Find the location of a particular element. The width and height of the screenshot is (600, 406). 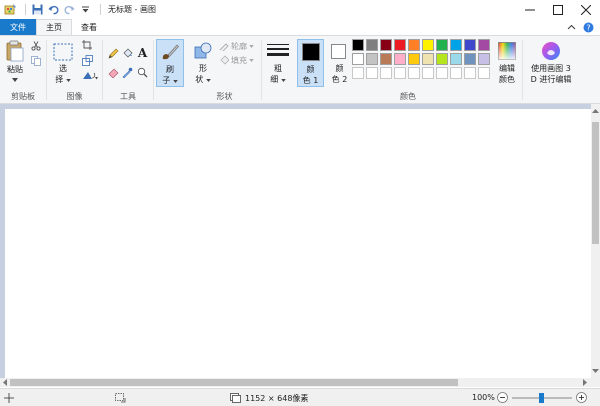

zoom-out-button is located at coordinates (502, 397).